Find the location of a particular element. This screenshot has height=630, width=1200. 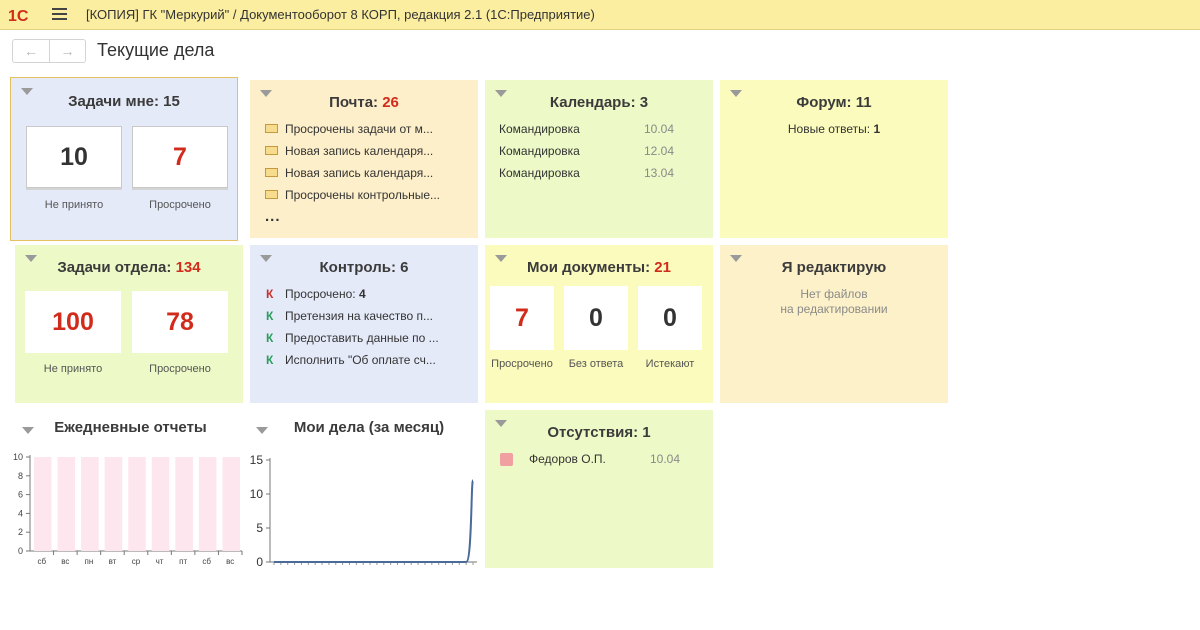

overdue-value: 78 is located at coordinates (180, 322).